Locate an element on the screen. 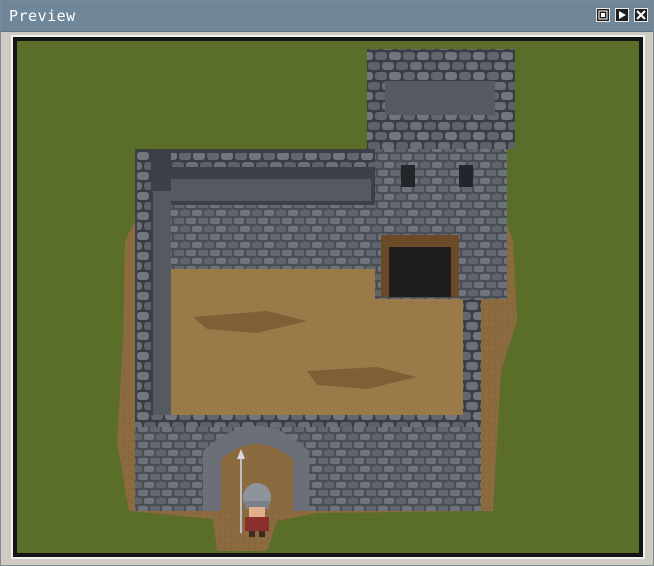 This screenshot has width=654, height=566. tower-roof-floor is located at coordinates (440, 98).